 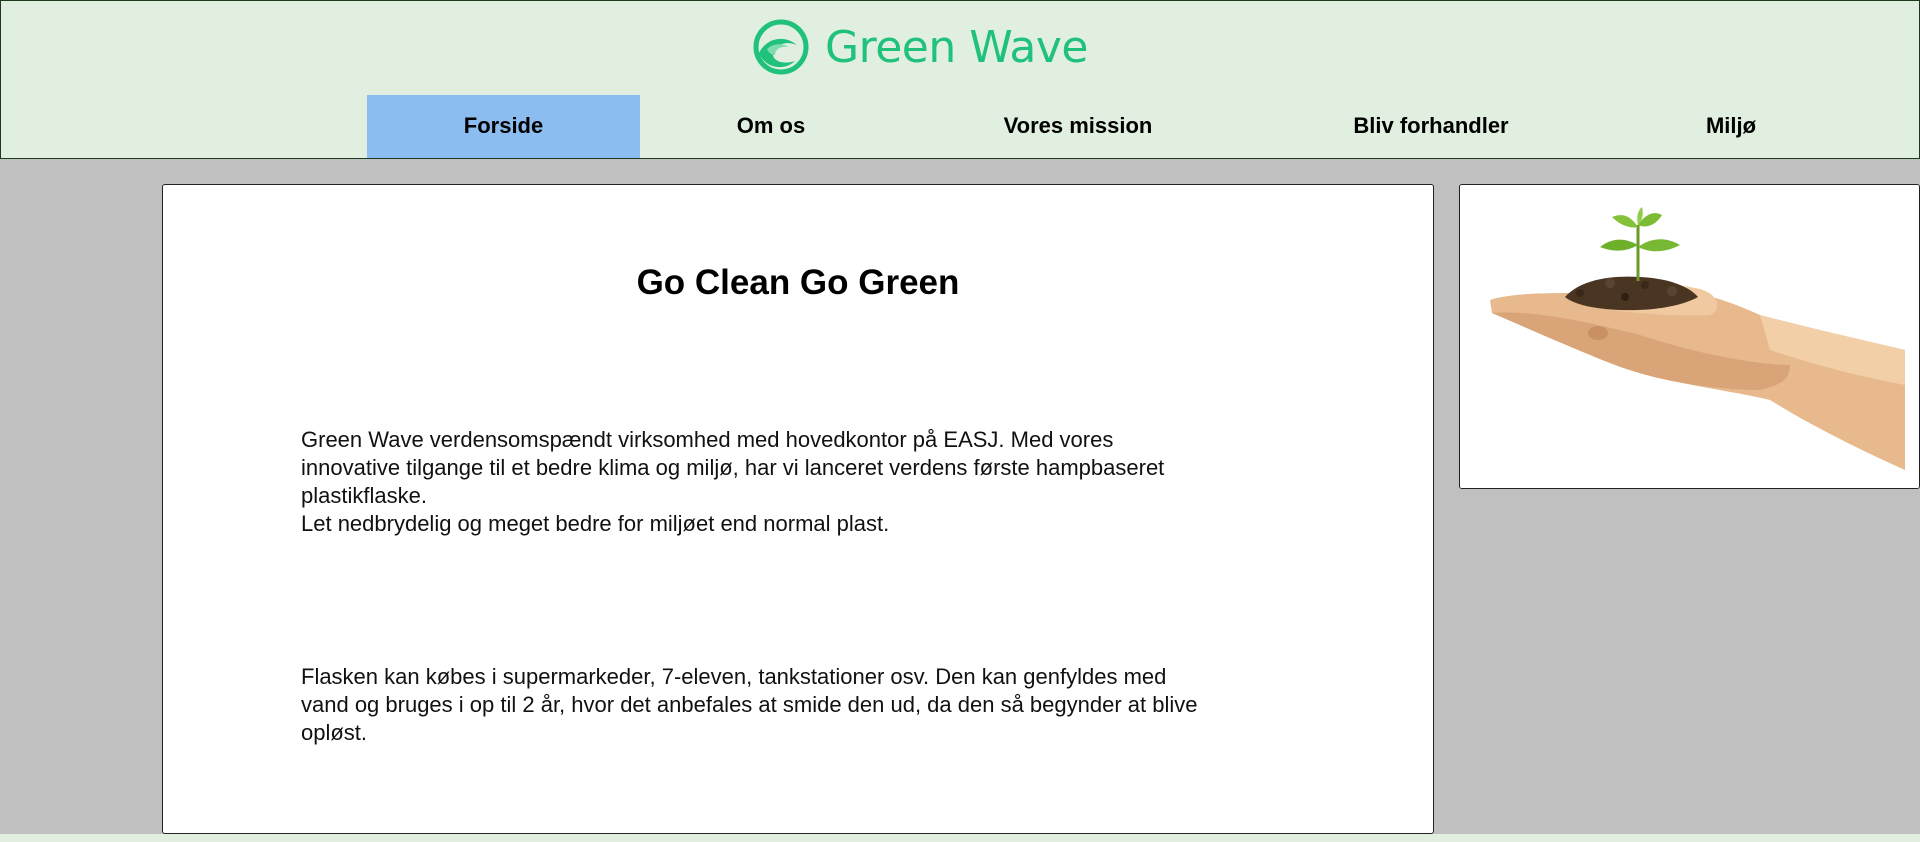 I want to click on nav-item-vores-mission: Vores mission, so click(x=1078, y=126).